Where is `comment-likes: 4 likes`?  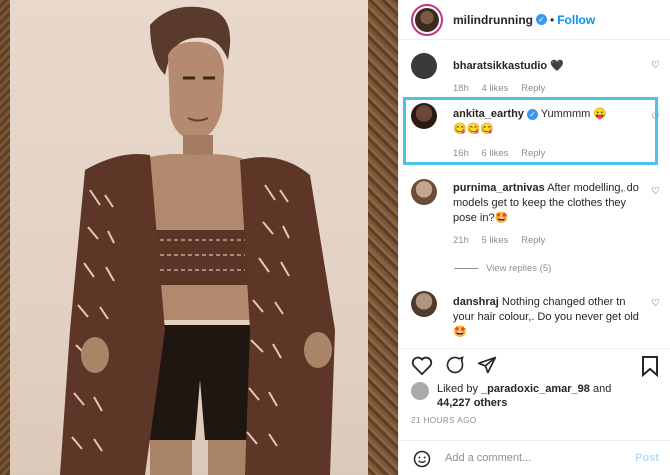
comment-likes: 4 likes is located at coordinates (495, 88).